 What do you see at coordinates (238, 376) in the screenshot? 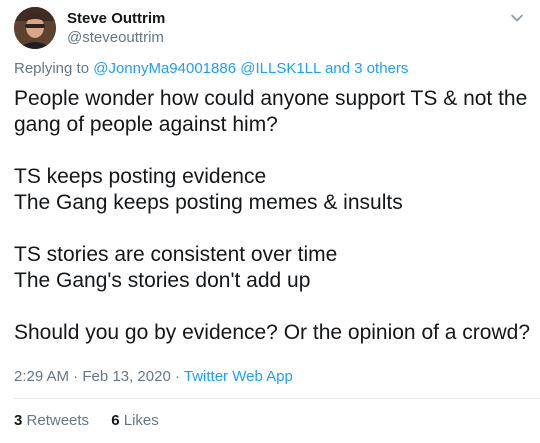
I see `tweet-source-link: Twitter Web App` at bounding box center [238, 376].